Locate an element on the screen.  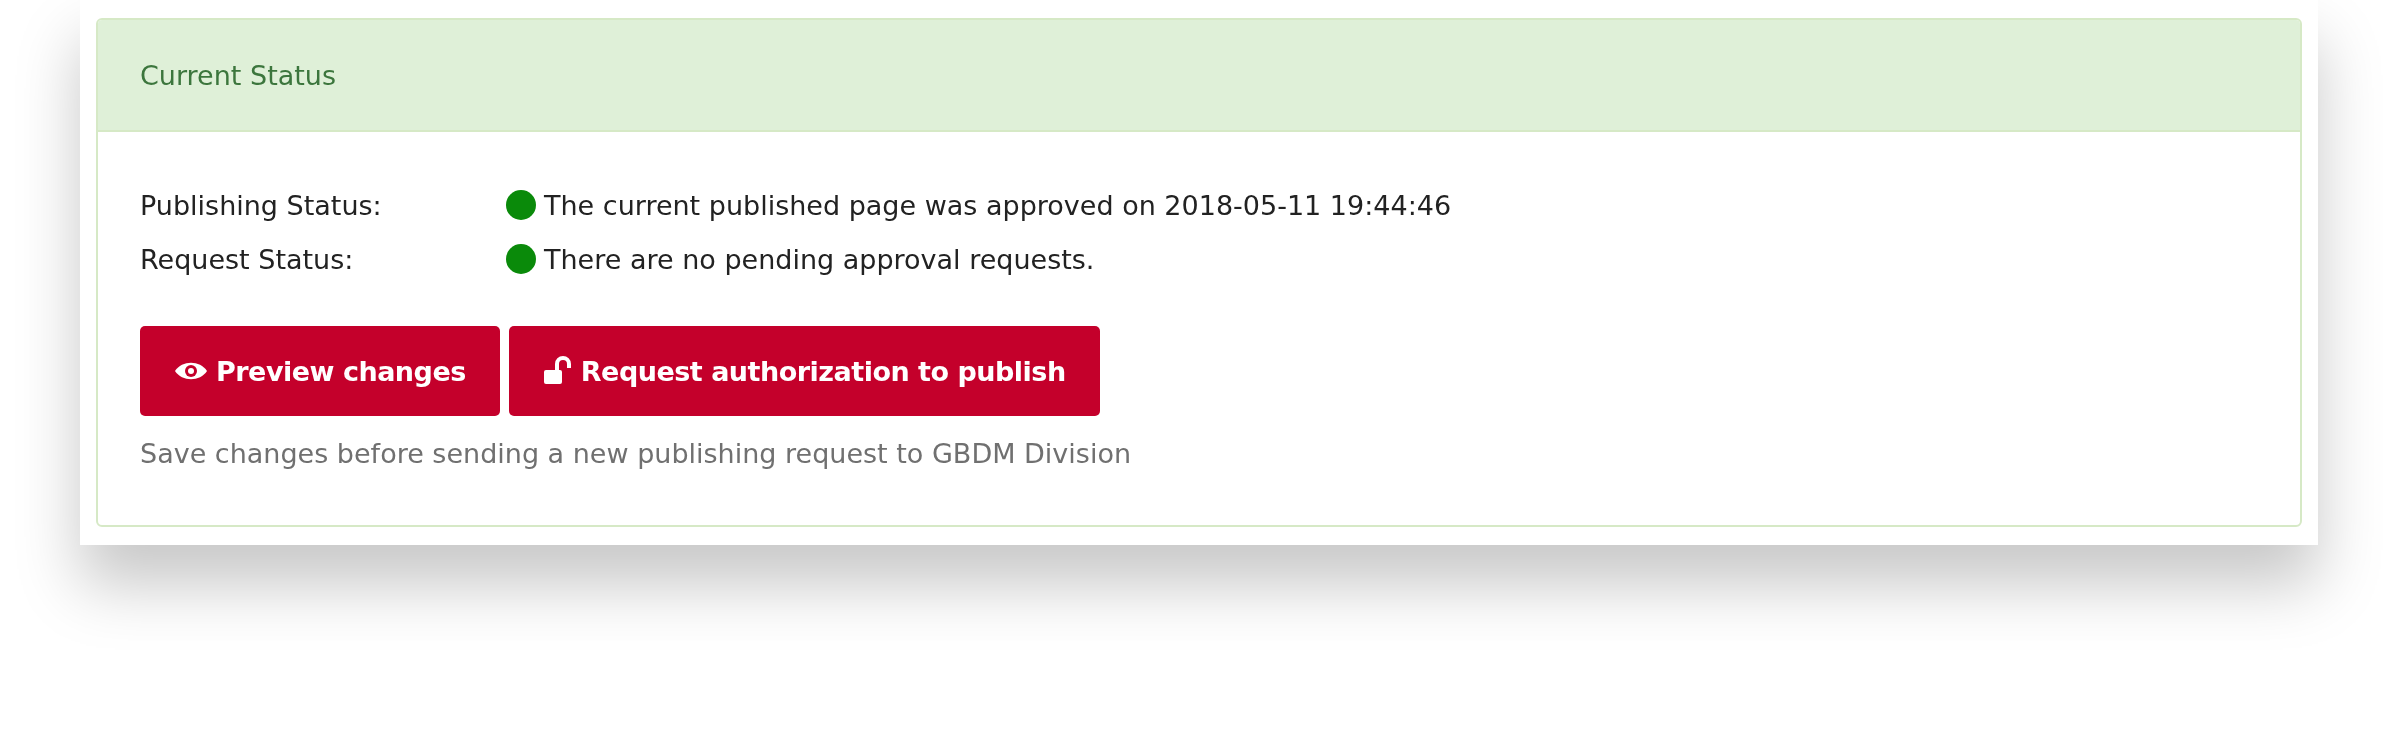
unlocked-padlock-icon is located at coordinates (557, 371).